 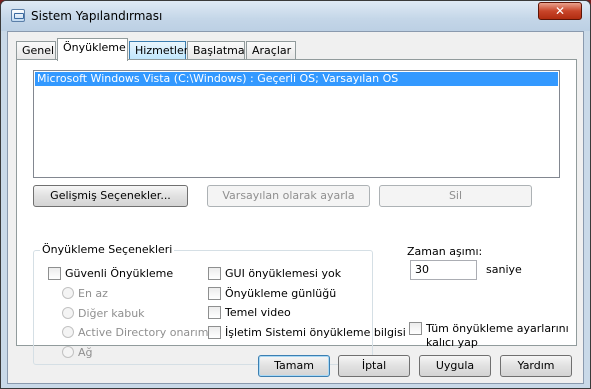 I want to click on safe-boot-checkbox: Güvenli Önyükleme, so click(x=110, y=274).